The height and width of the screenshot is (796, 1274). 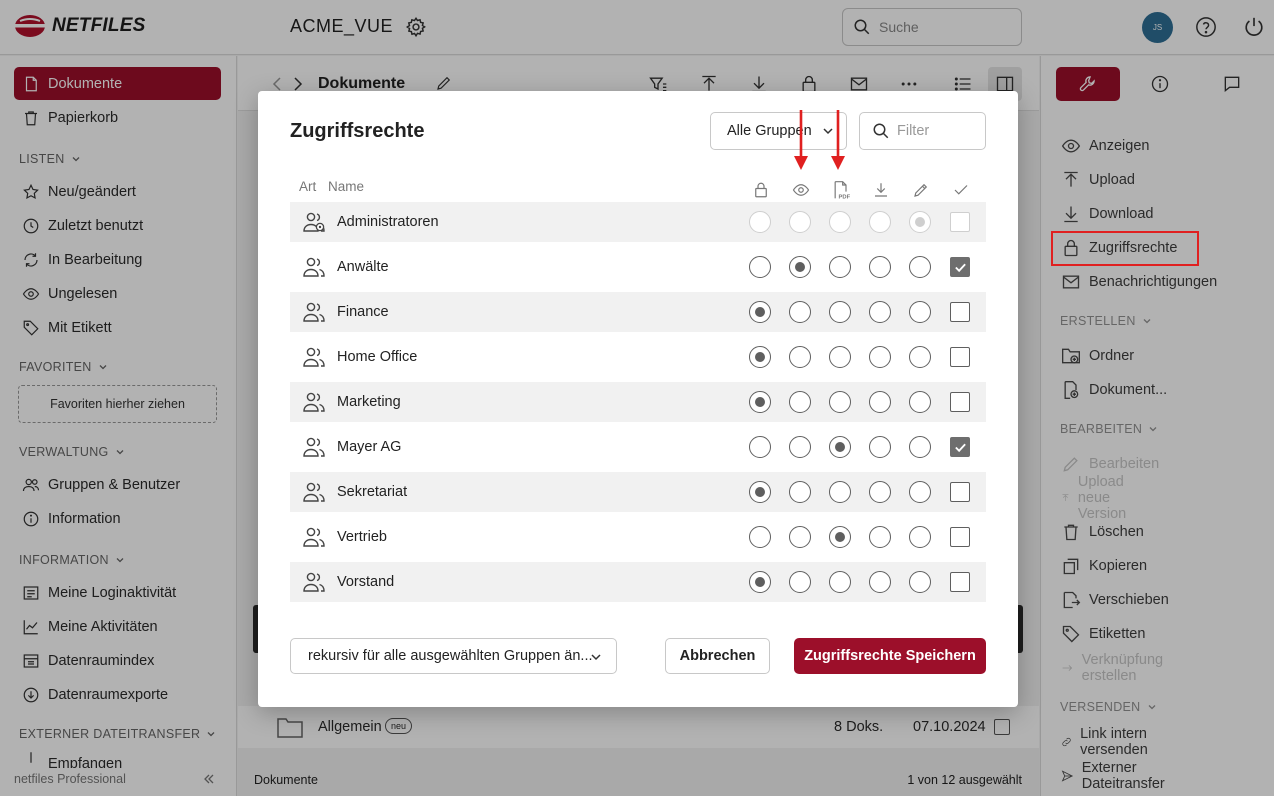 I want to click on action-label: Löschen, so click(x=1116, y=532).